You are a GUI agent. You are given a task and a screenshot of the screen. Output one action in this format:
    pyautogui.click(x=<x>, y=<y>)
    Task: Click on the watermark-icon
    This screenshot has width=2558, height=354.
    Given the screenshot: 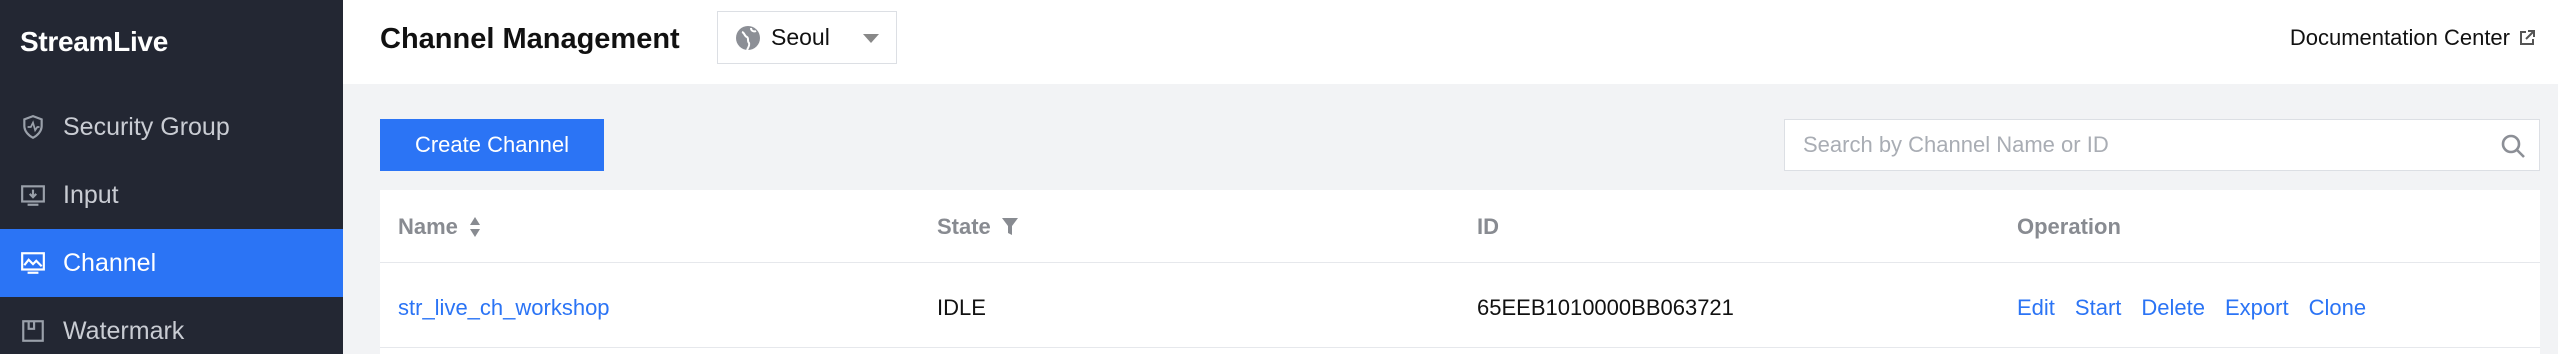 What is the action you would take?
    pyautogui.click(x=33, y=331)
    